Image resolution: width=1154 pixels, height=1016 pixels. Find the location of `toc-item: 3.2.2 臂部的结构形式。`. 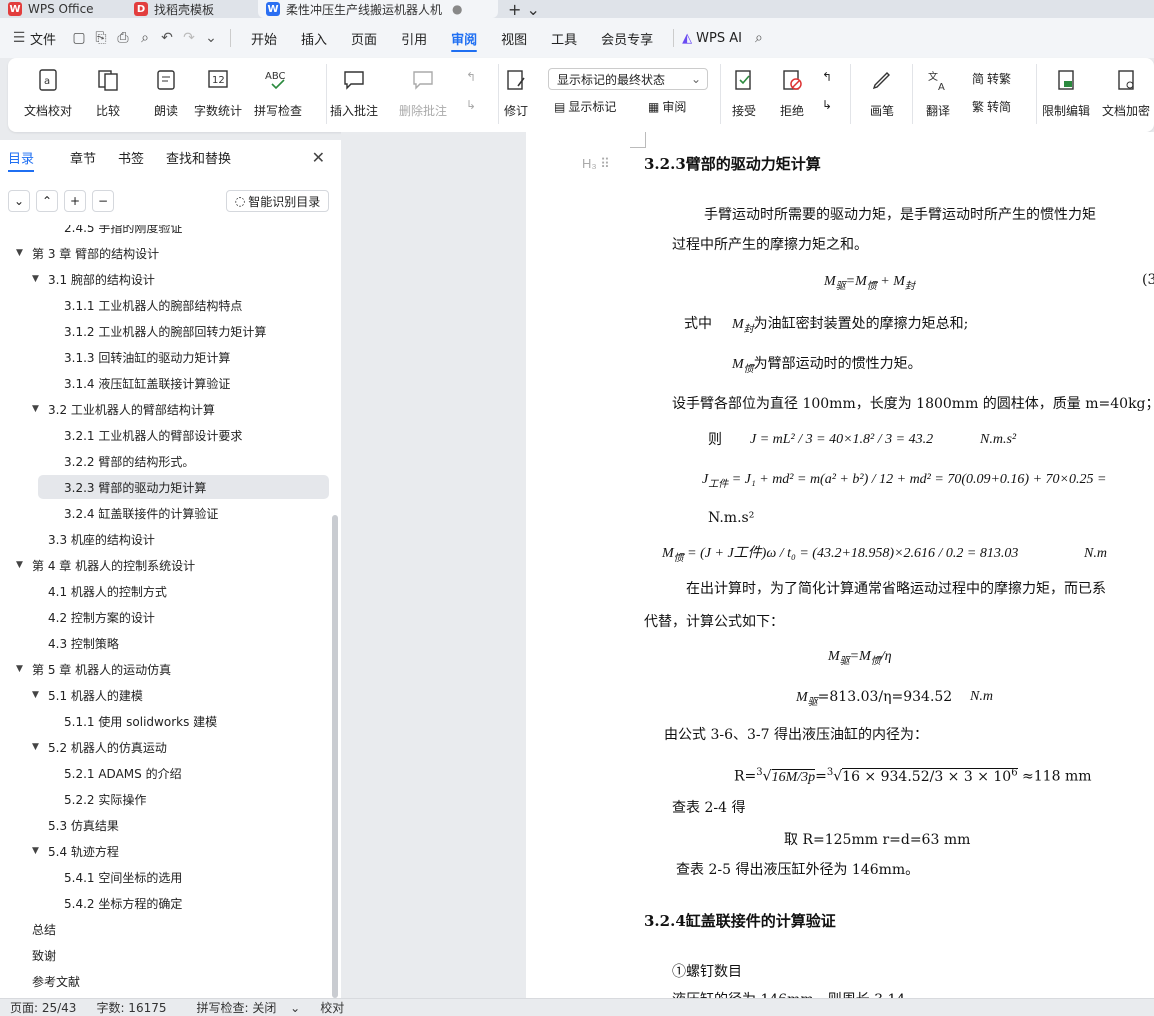

toc-item: 3.2.2 臂部的结构形式。 is located at coordinates (129, 461).